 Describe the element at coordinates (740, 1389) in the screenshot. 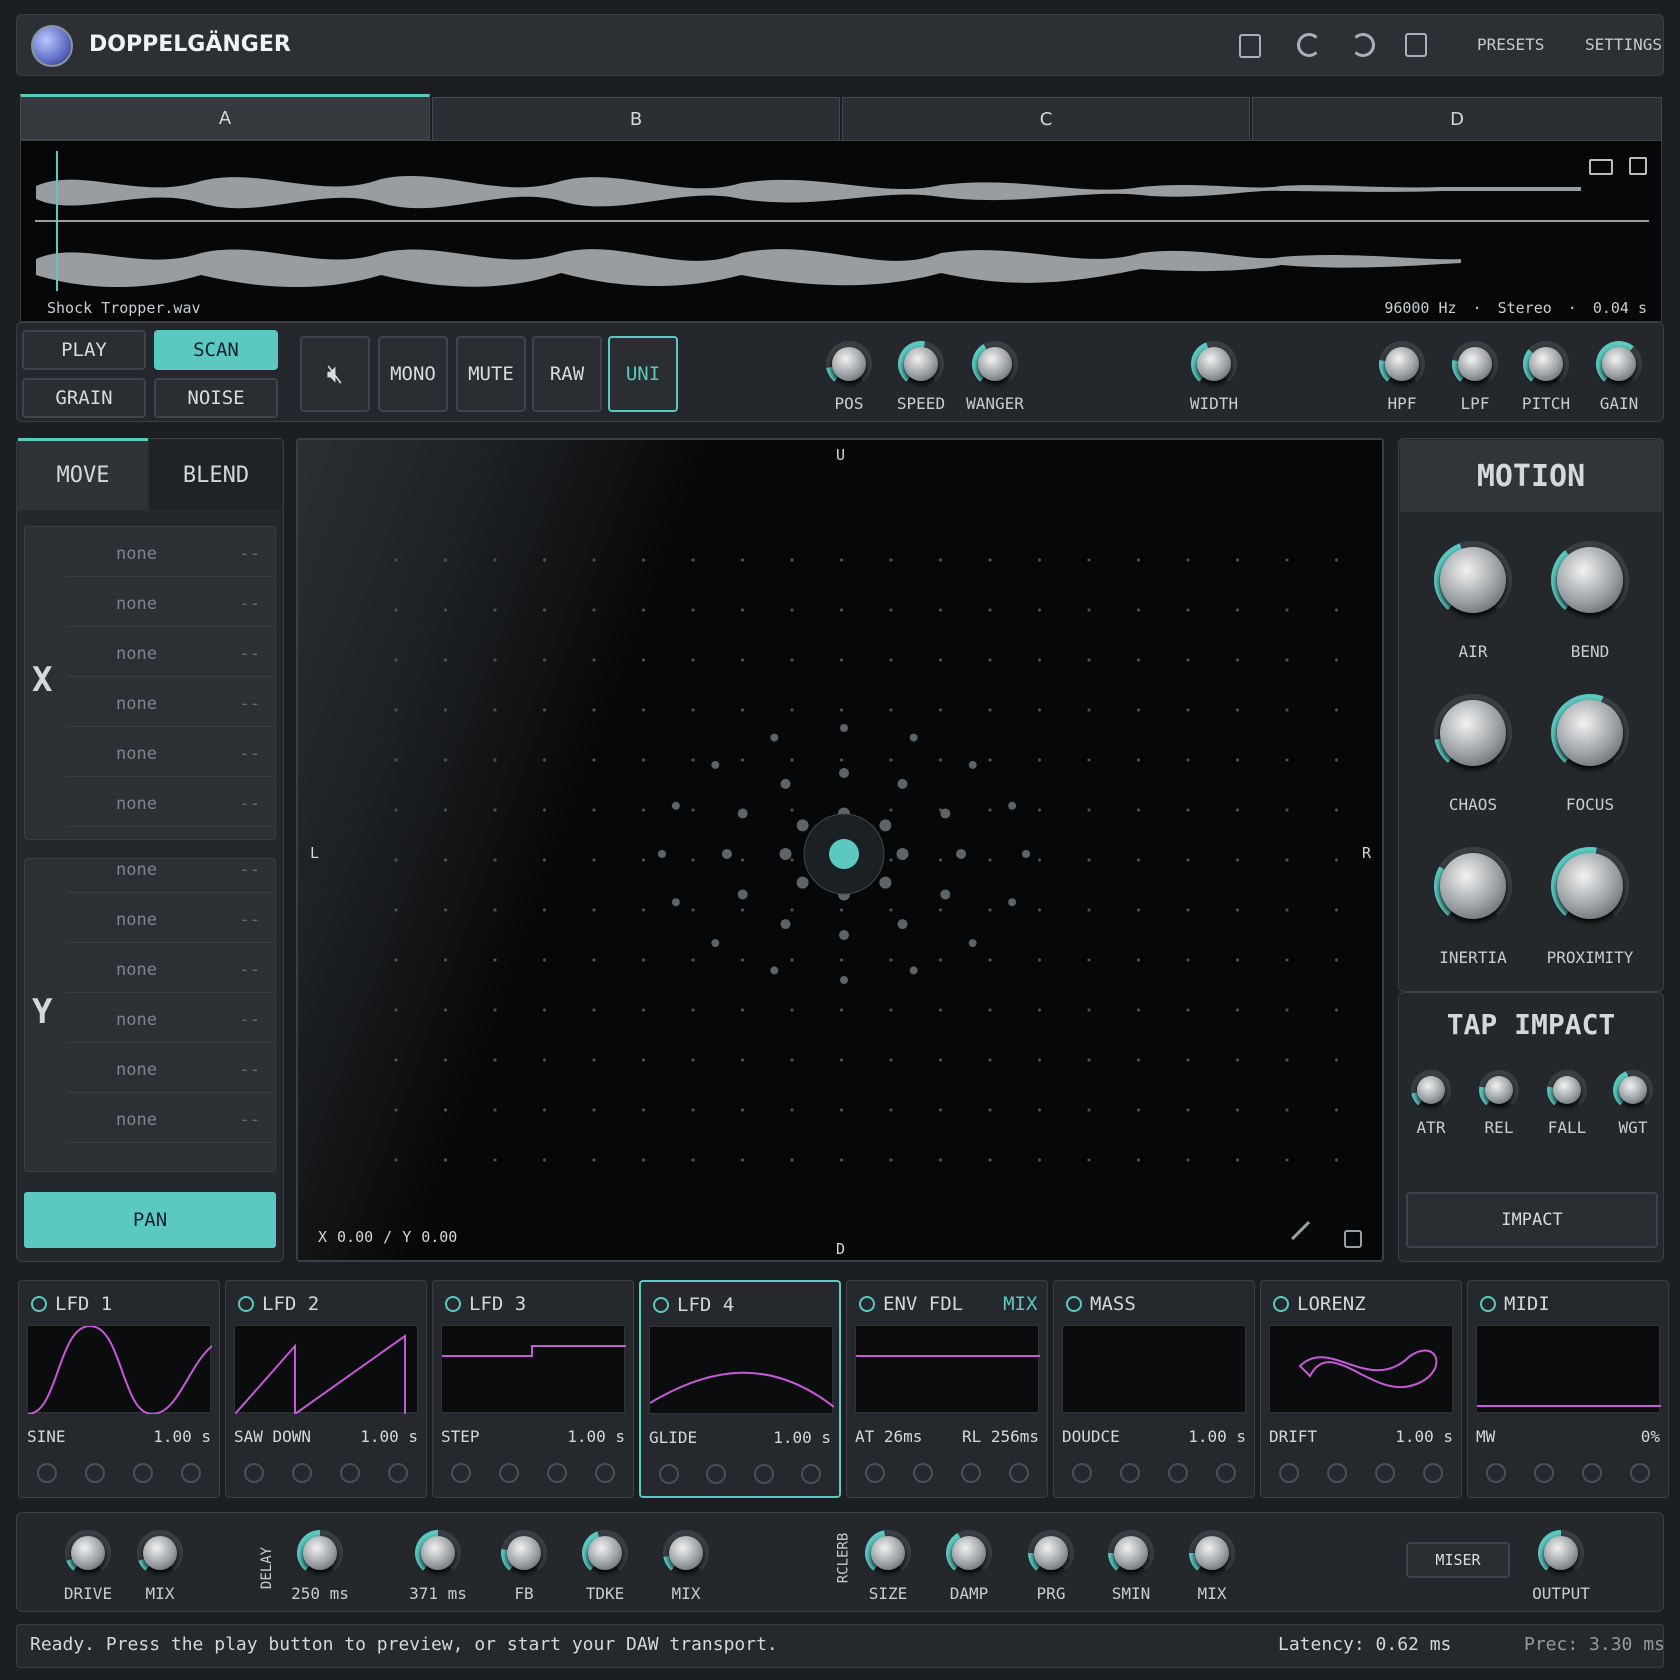

I see `modulator-lfd-4: LFD 4 GLIDE 1.00 s` at that location.